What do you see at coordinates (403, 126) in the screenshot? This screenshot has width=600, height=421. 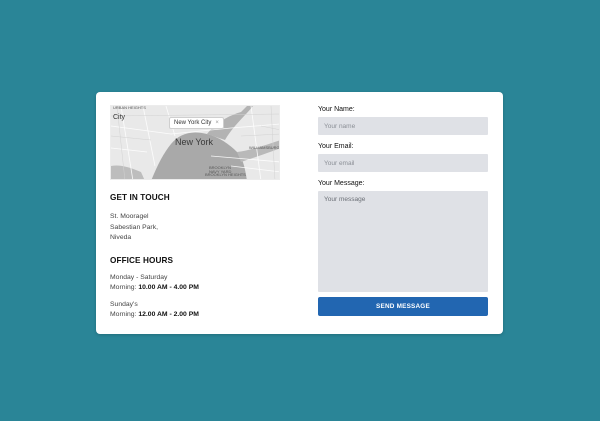 I see `name-input` at bounding box center [403, 126].